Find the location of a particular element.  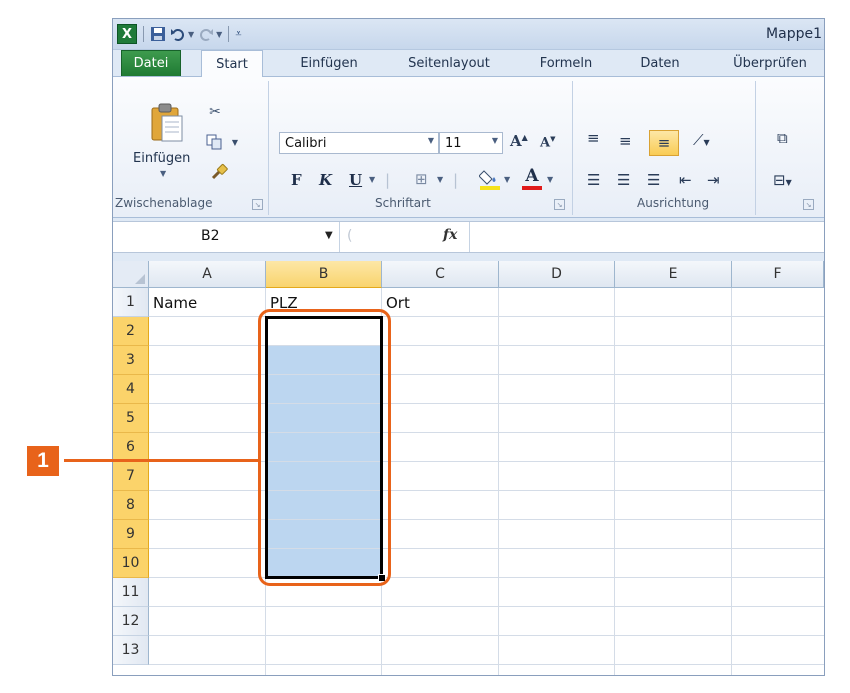

grow-font-icon: A▲ is located at coordinates (519, 141).